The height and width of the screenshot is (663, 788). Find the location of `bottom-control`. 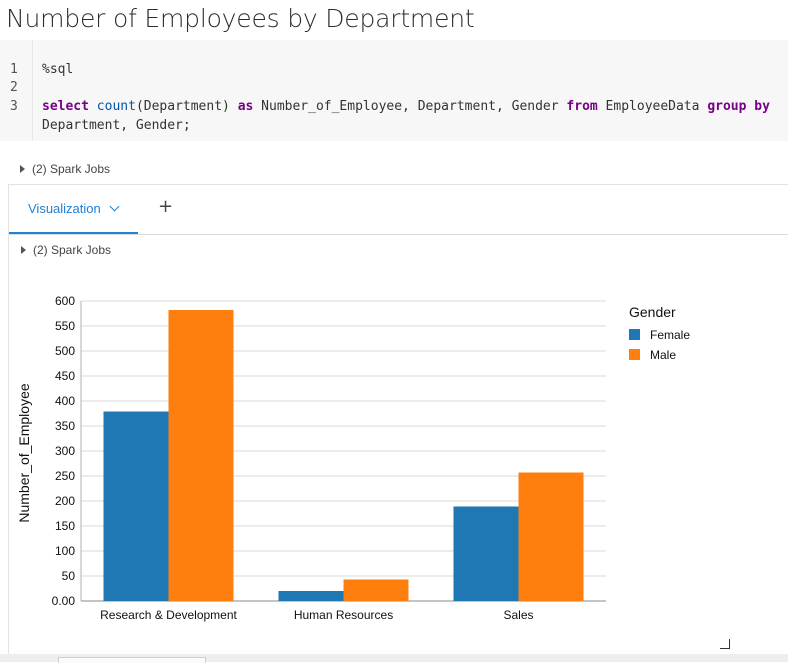

bottom-control is located at coordinates (132, 660).